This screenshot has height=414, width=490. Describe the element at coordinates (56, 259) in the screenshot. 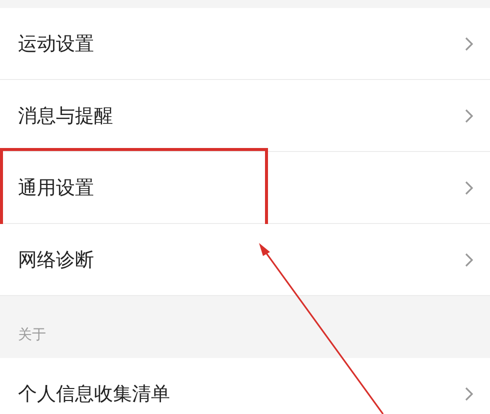

I see `menu-item-label: 网络诊断` at that location.